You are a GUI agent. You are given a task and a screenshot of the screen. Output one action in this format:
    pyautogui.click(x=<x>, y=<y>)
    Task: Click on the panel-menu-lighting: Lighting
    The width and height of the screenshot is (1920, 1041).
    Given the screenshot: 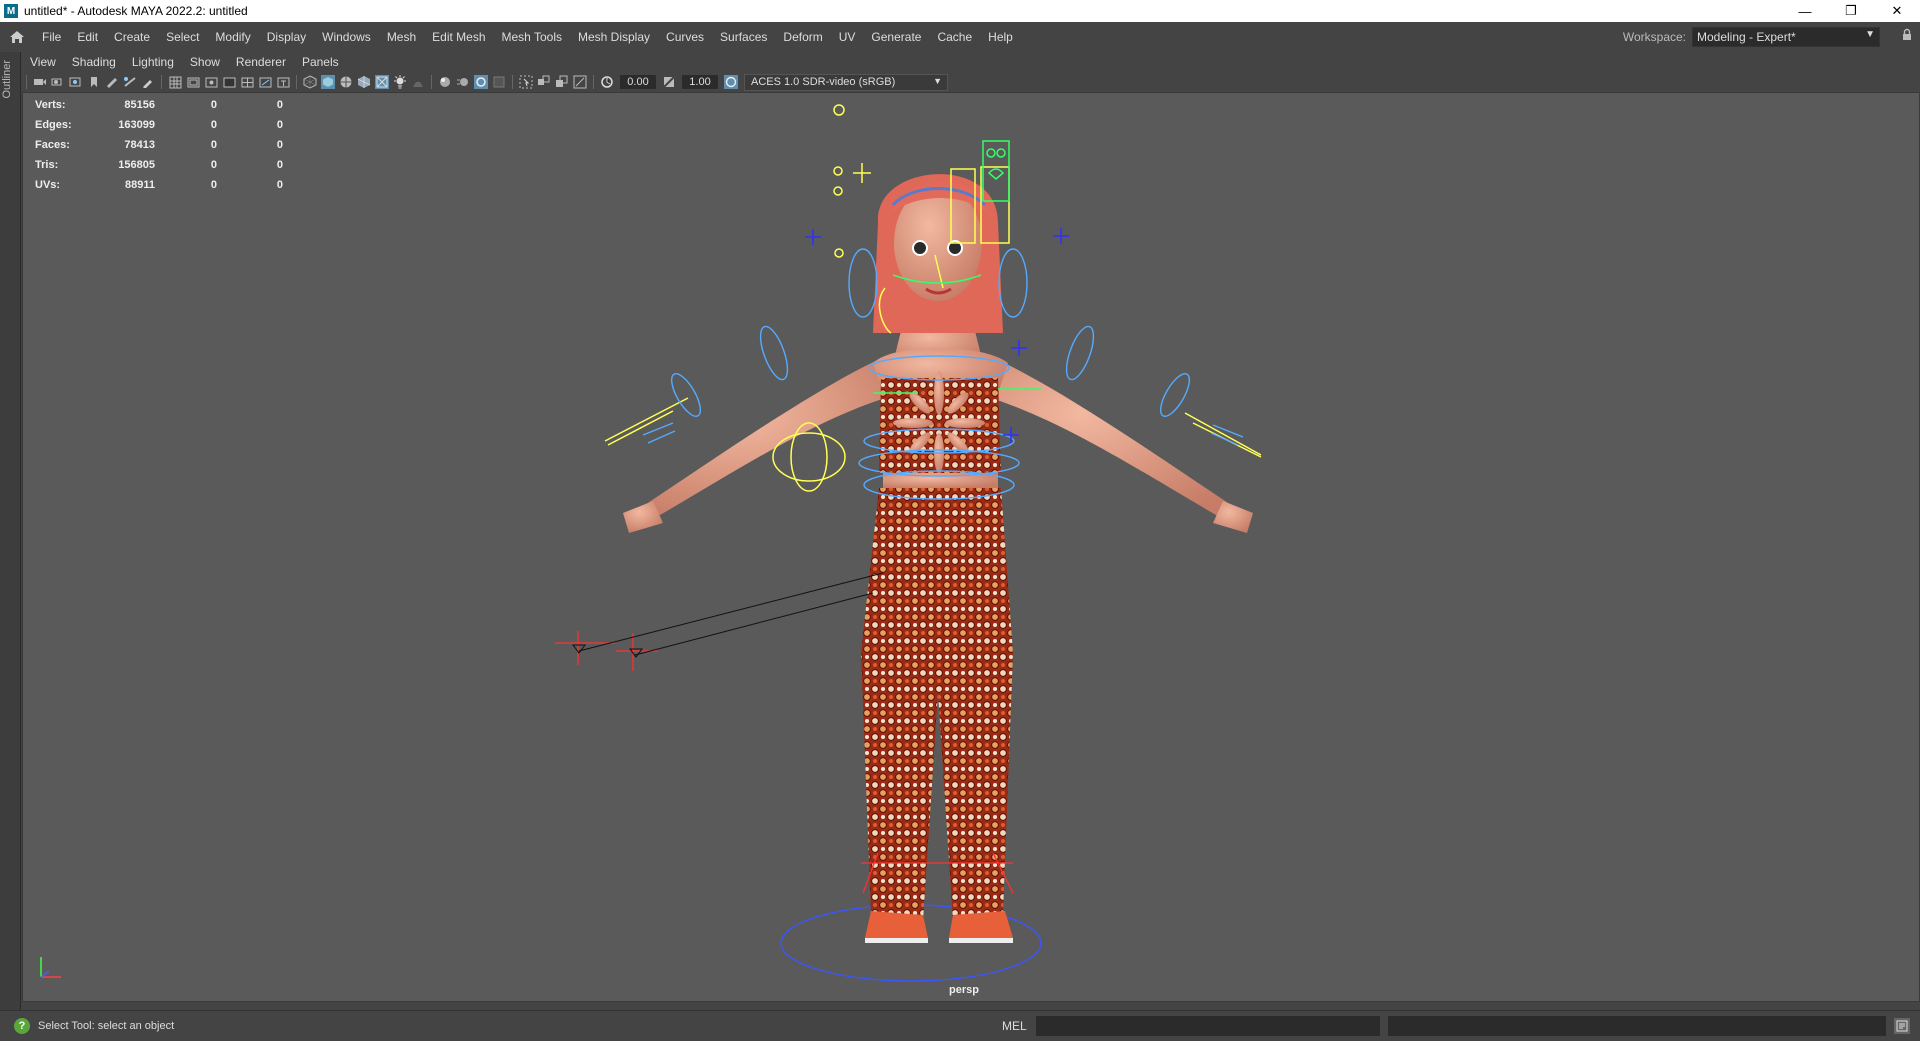 What is the action you would take?
    pyautogui.click(x=153, y=62)
    